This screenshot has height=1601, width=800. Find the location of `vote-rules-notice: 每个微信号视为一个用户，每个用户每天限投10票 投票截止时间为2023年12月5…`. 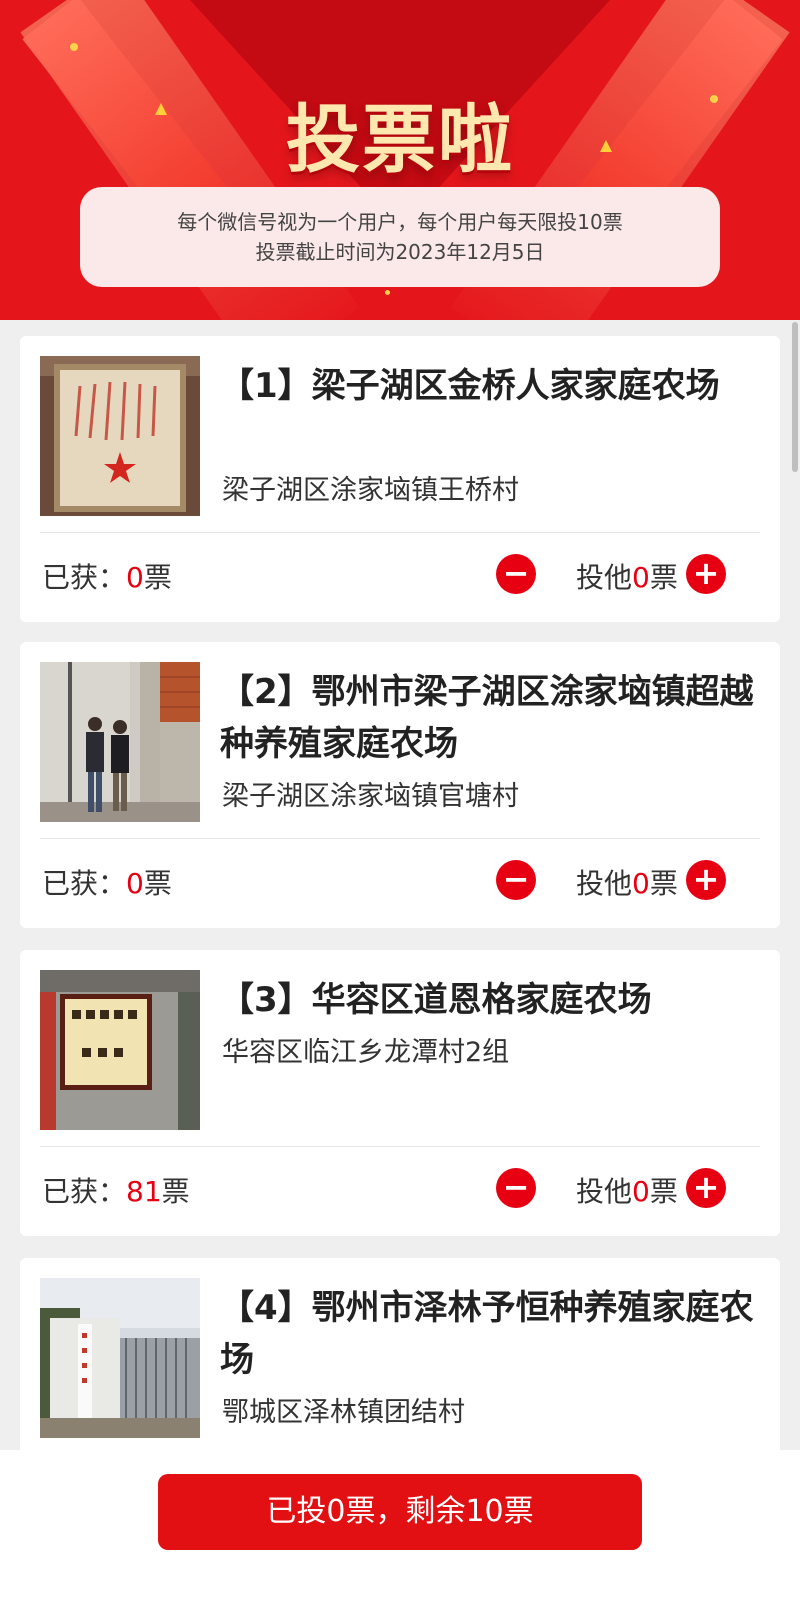

vote-rules-notice: 每个微信号视为一个用户，每个用户每天限投10票 投票截止时间为2023年12月5… is located at coordinates (400, 237).